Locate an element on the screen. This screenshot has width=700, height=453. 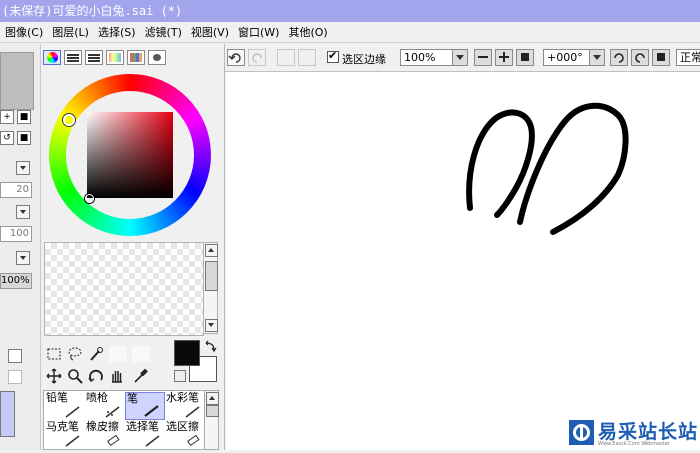
magic-wand-tool is located at coordinates (96, 354).